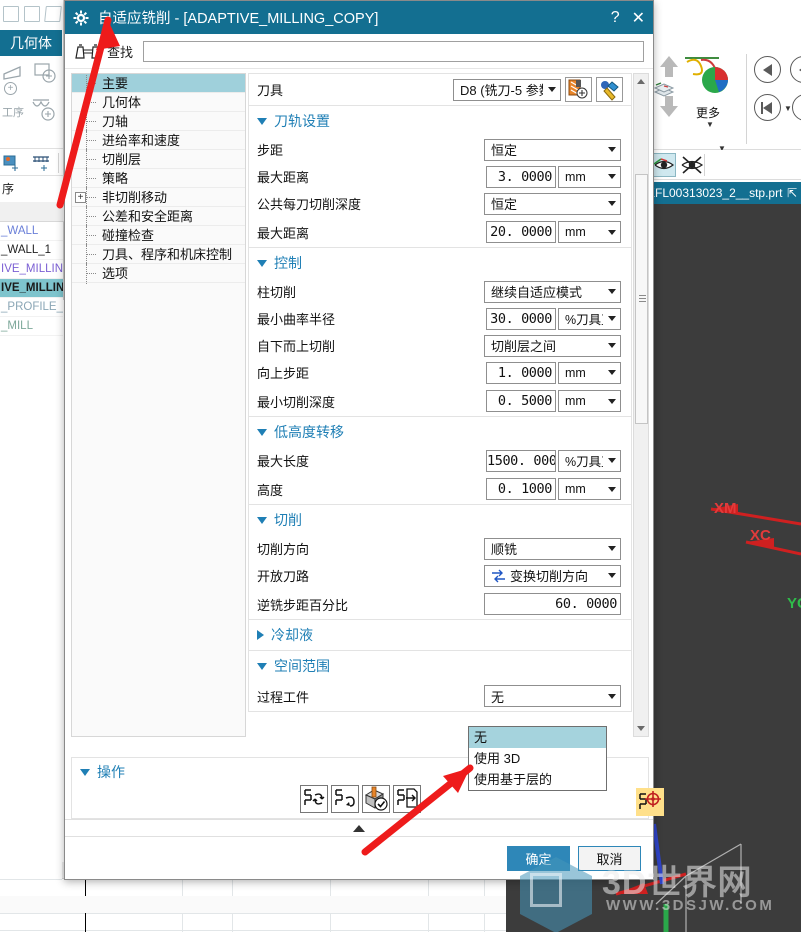 Image resolution: width=801 pixels, height=932 pixels. What do you see at coordinates (440, 263) in the screenshot?
I see `group-header-control: 控制` at bounding box center [440, 263].